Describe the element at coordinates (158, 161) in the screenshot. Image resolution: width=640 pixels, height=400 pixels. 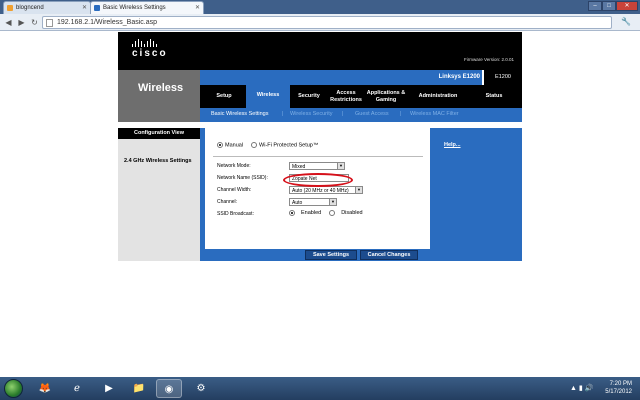
I see `section-label: 2.4 GHz Wireless Settings` at that location.